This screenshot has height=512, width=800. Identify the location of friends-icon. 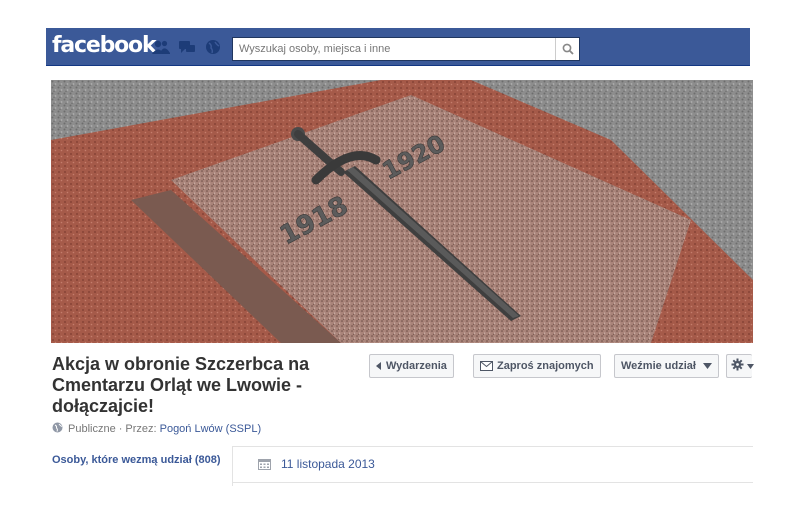
(161, 47).